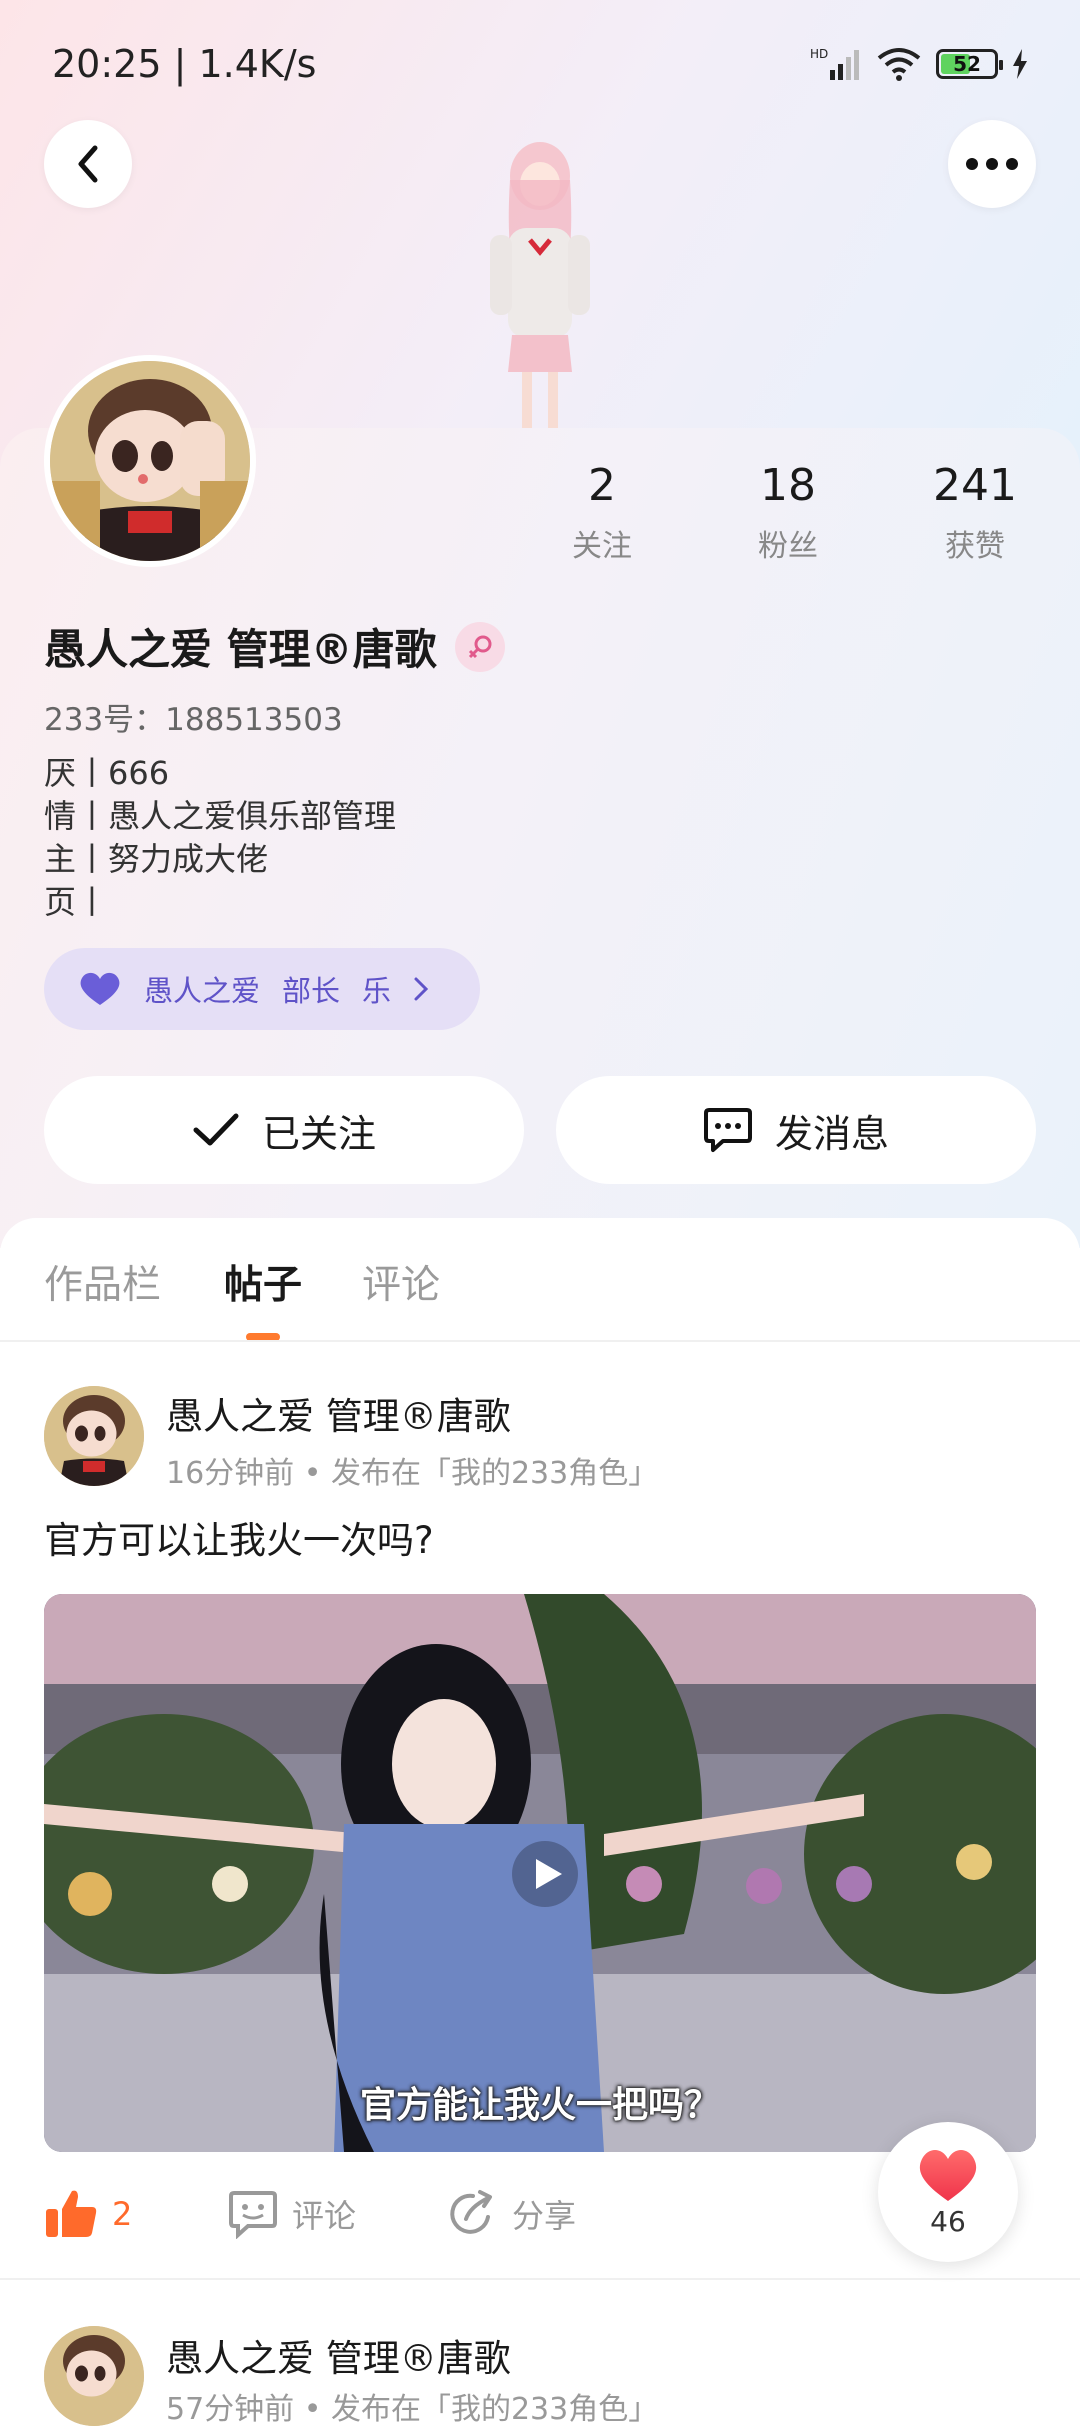 This screenshot has width=1080, height=2428. I want to click on club-role: 部长, so click(311, 991).